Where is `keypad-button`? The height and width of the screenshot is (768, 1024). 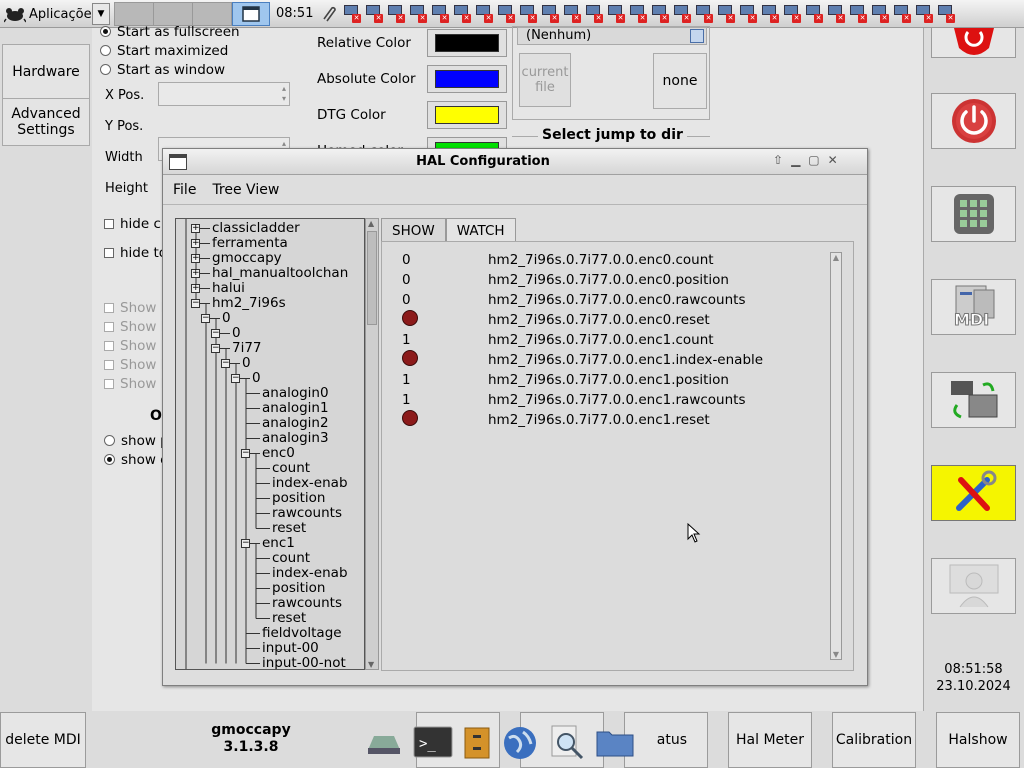
keypad-button is located at coordinates (973, 214).